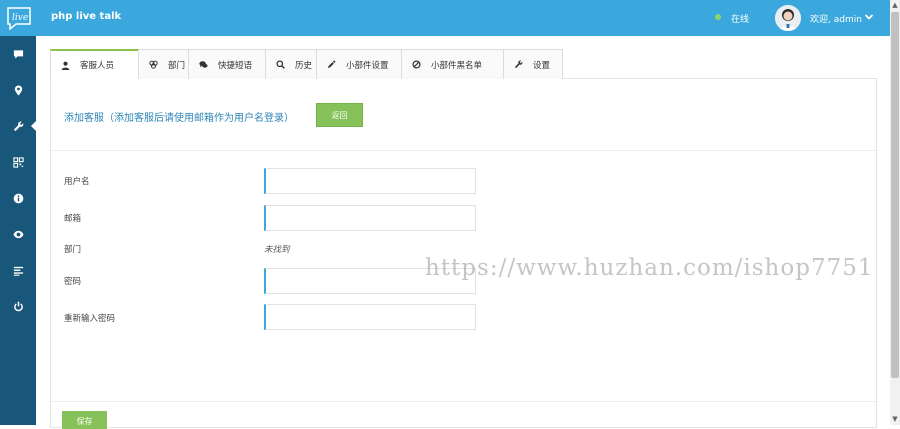 The width and height of the screenshot is (900, 429). I want to click on tab-label: 部门, so click(177, 65).